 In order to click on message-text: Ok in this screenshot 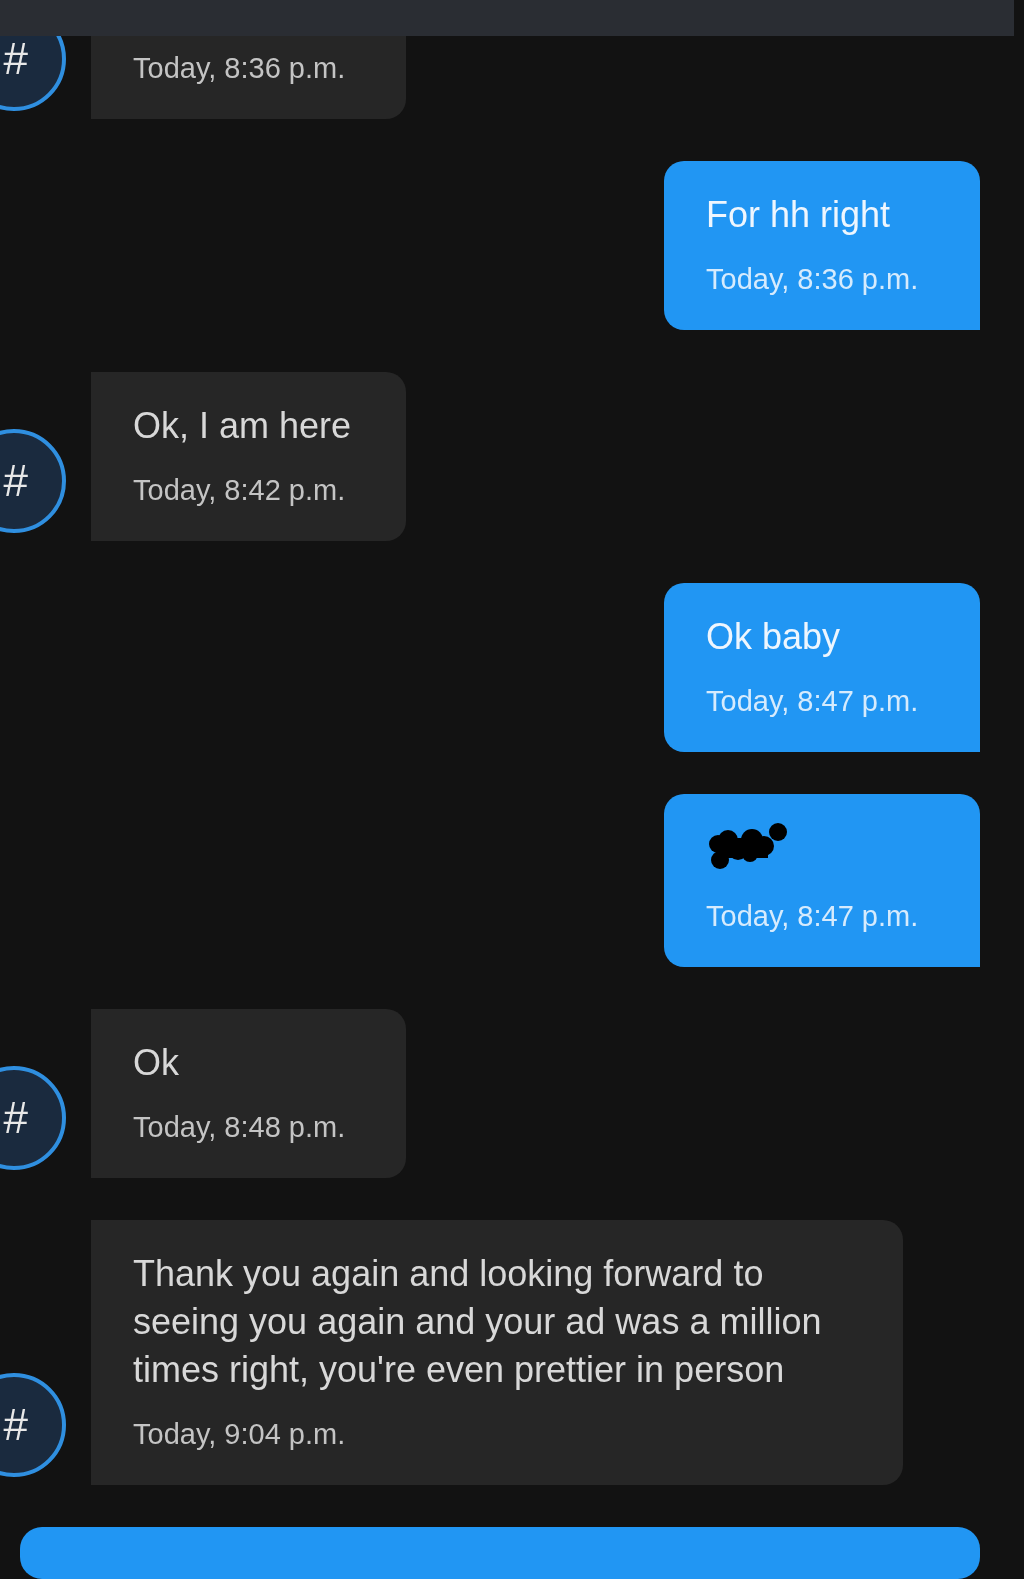, I will do `click(156, 1063)`.